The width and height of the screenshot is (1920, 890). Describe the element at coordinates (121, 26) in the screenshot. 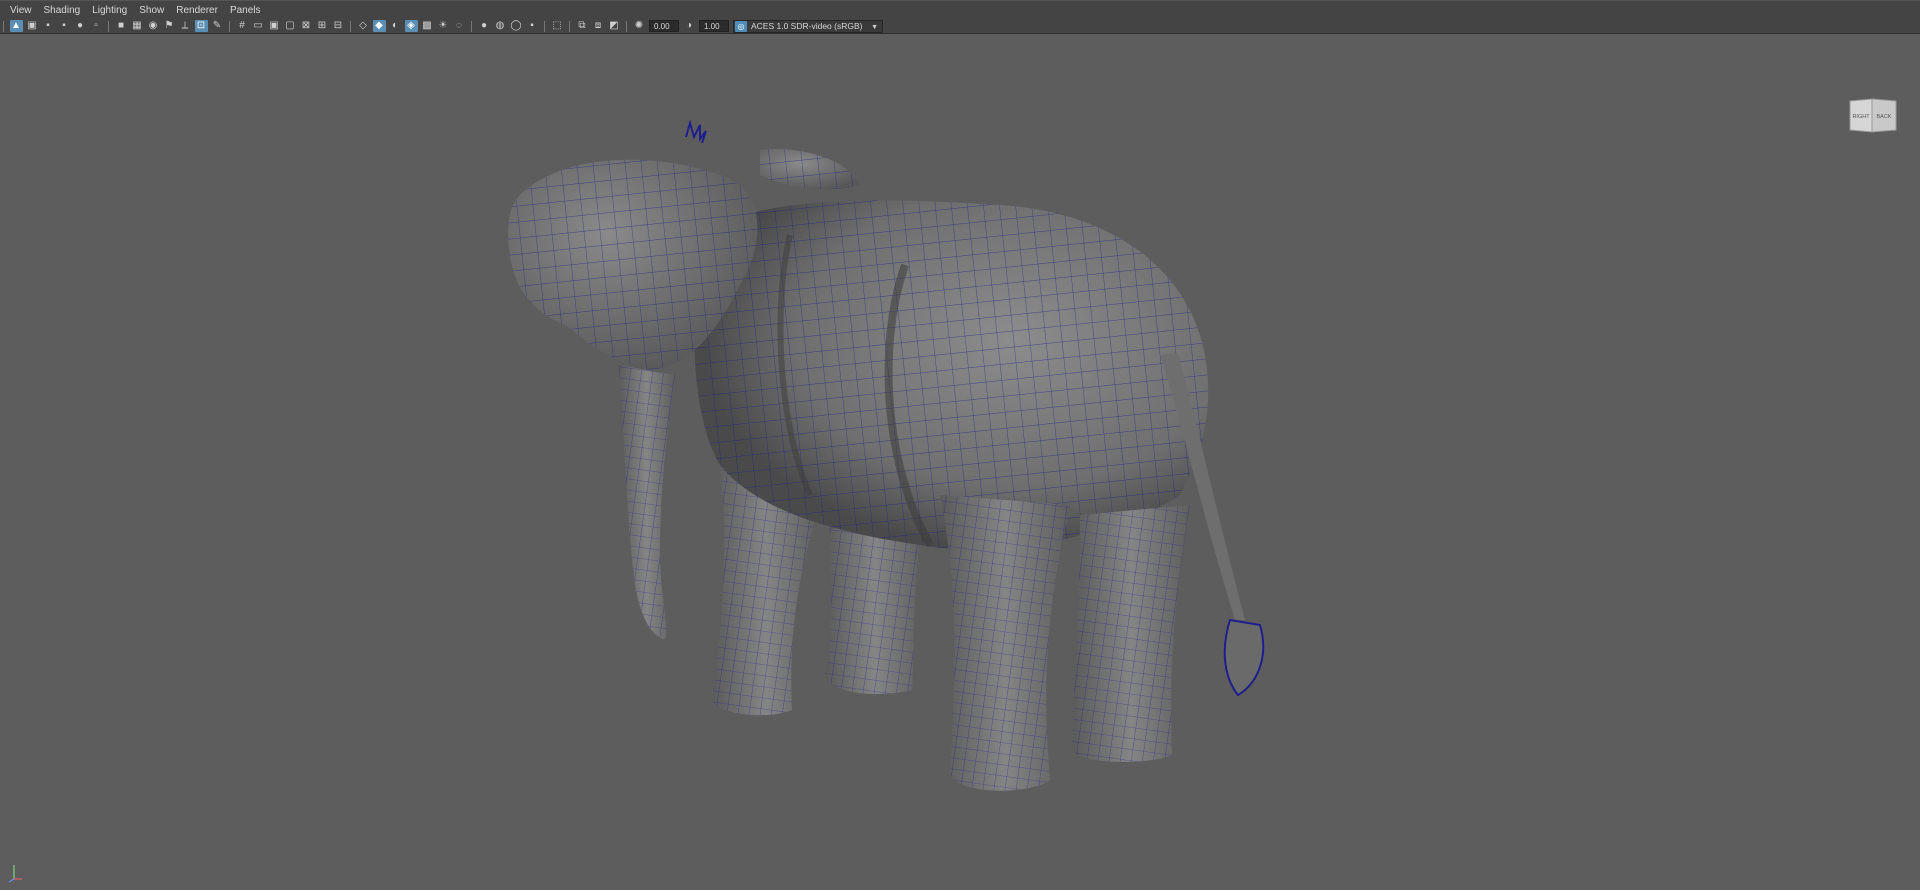

I see `camera-icon: ■` at that location.